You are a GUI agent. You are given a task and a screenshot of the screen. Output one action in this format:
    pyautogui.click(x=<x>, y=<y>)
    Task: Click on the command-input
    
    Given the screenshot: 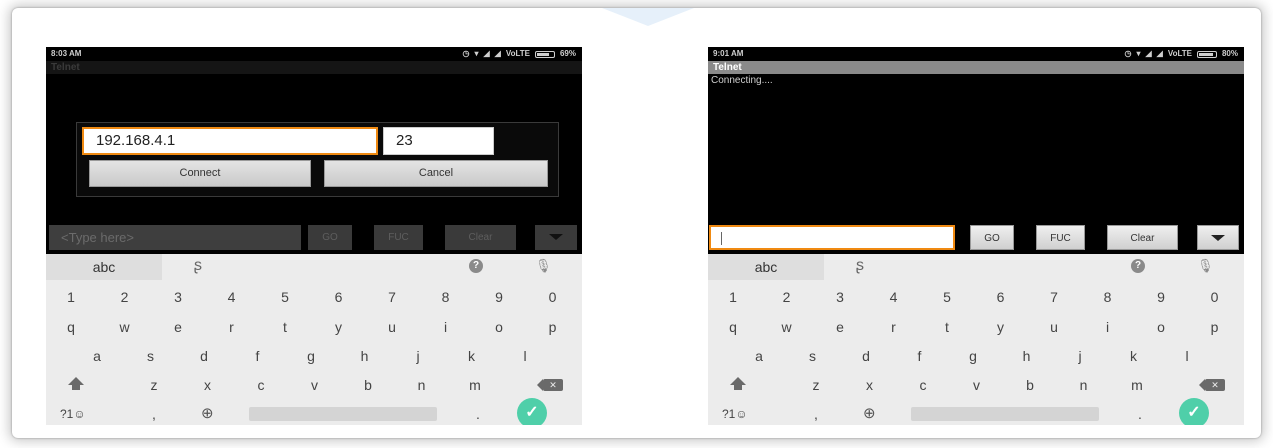 What is the action you would take?
    pyautogui.click(x=832, y=237)
    